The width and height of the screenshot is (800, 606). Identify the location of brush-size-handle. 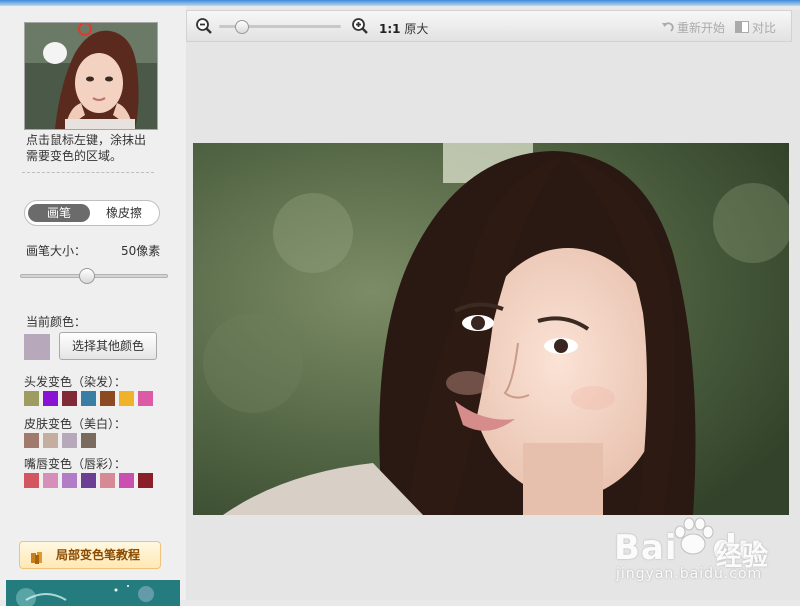
(87, 276).